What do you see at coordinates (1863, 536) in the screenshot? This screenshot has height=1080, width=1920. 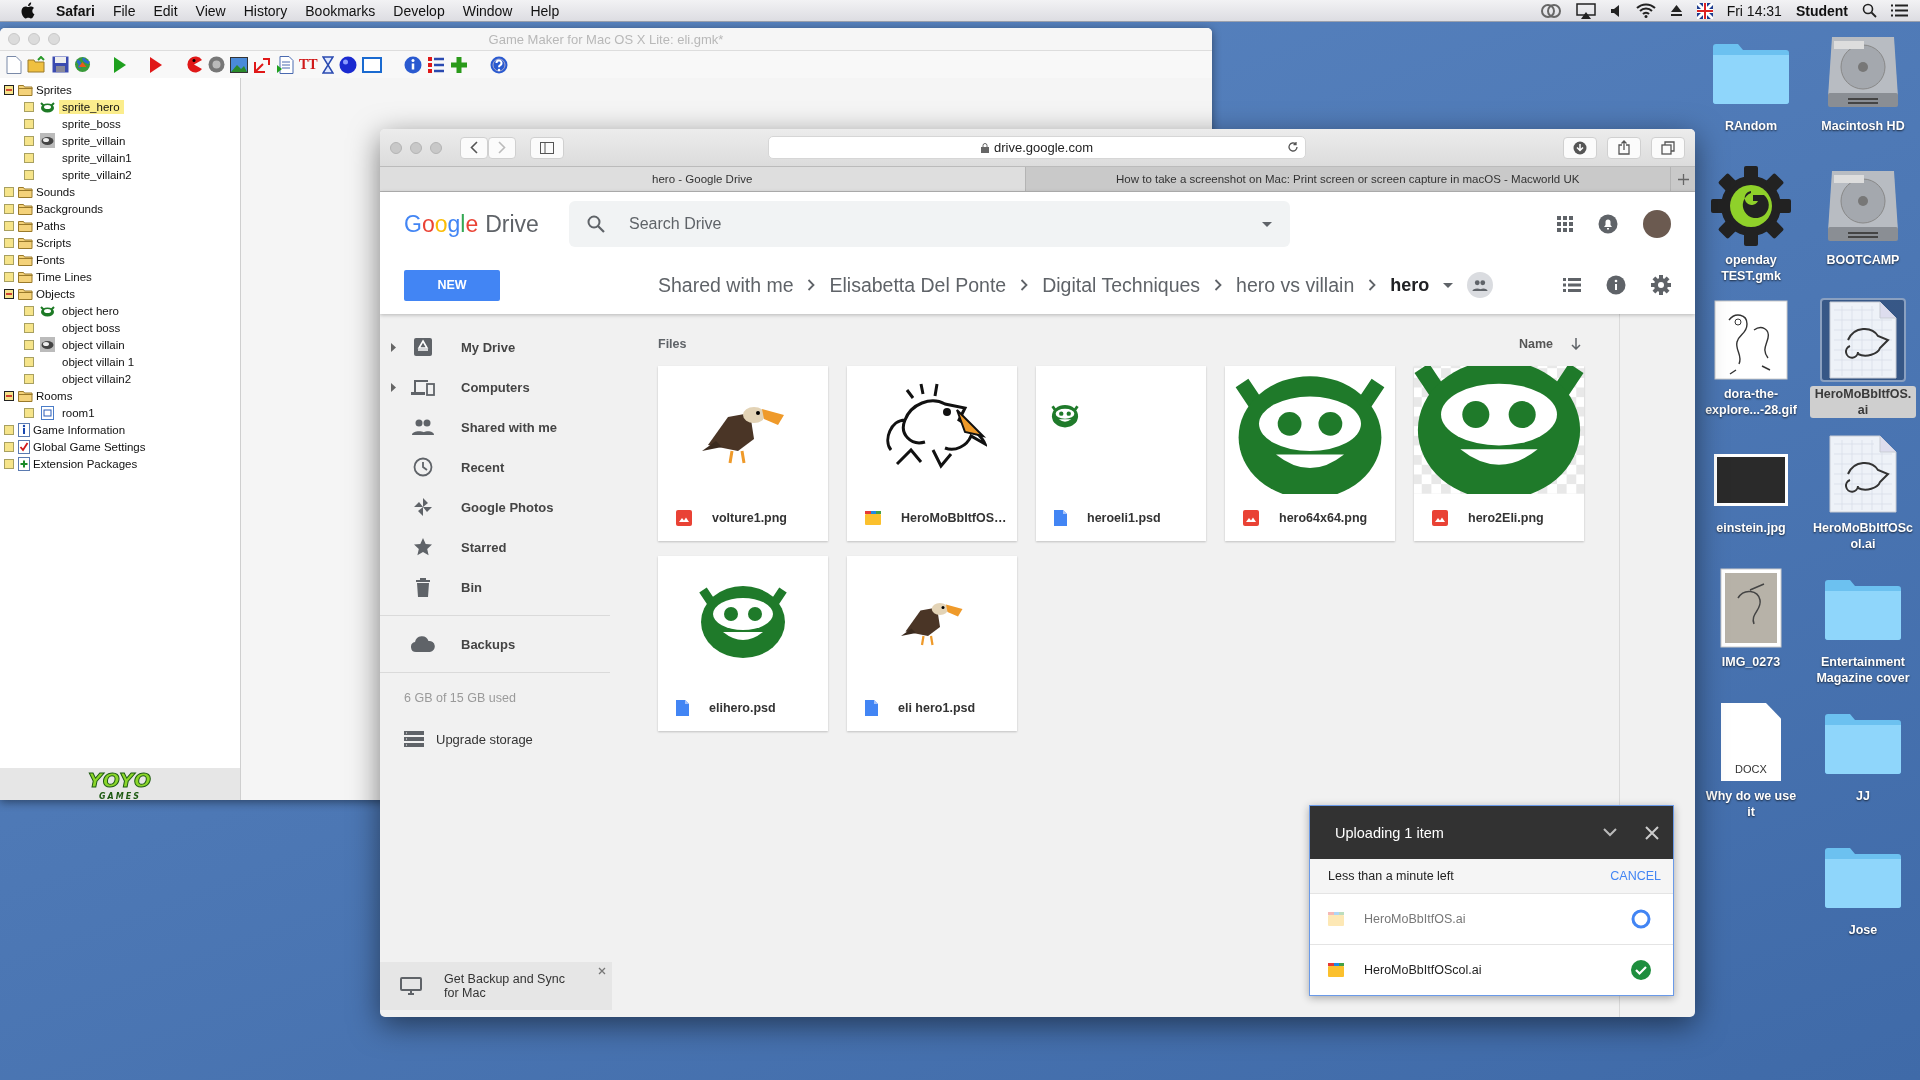 I see `file-label: HeroMoBbItfOScol.ai` at bounding box center [1863, 536].